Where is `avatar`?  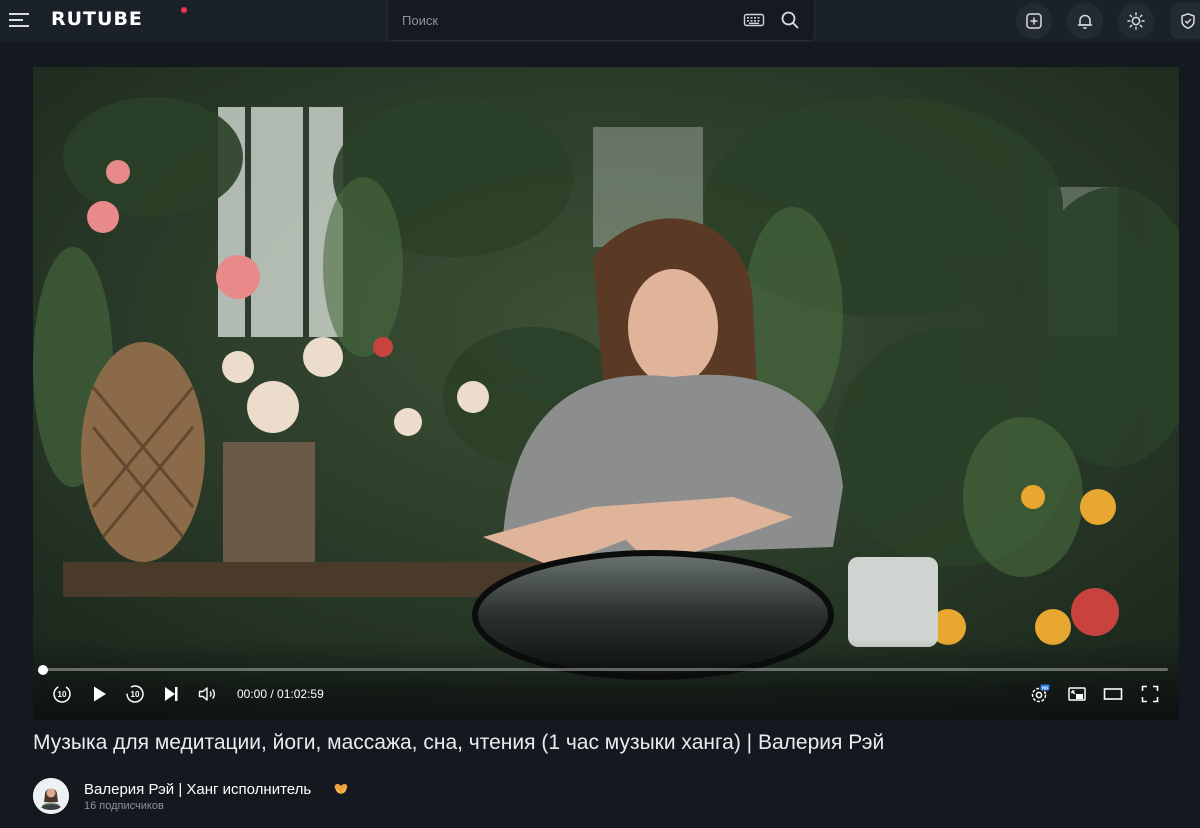 avatar is located at coordinates (51, 796).